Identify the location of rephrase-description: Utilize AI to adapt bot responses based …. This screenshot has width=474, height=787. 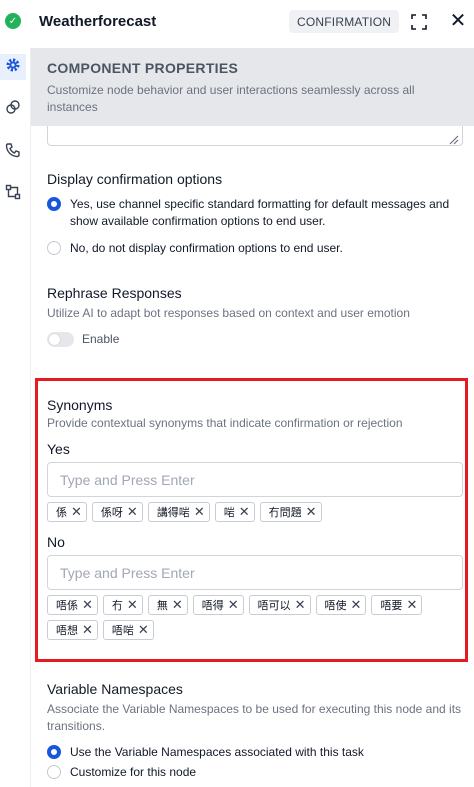
(228, 313).